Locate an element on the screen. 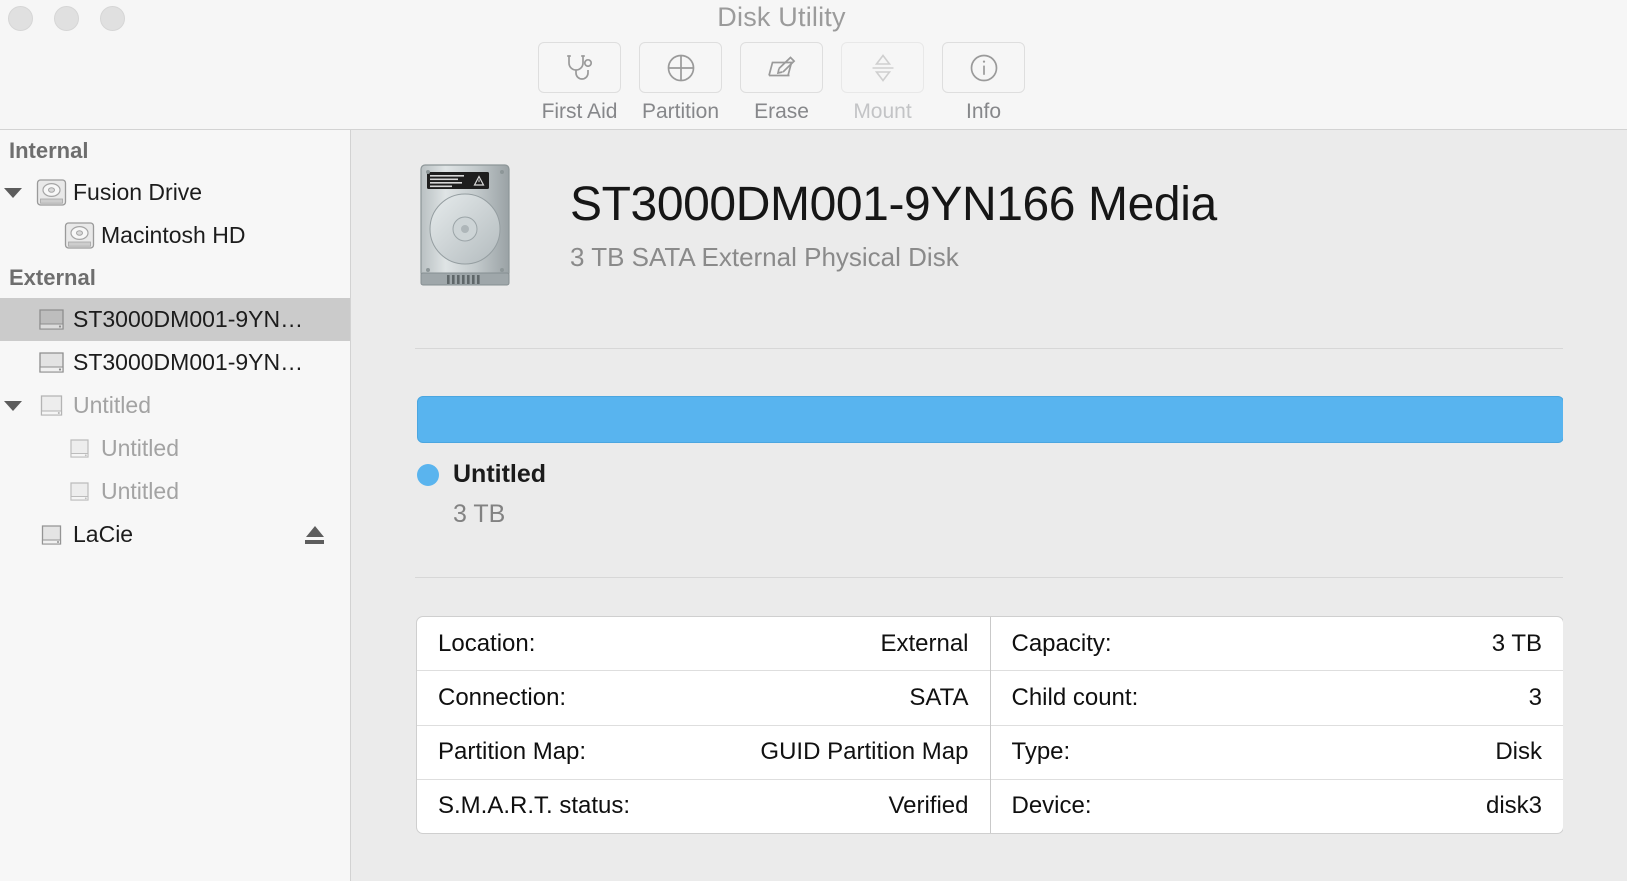  sidebar-item-lacie: LaCie is located at coordinates (175, 534).